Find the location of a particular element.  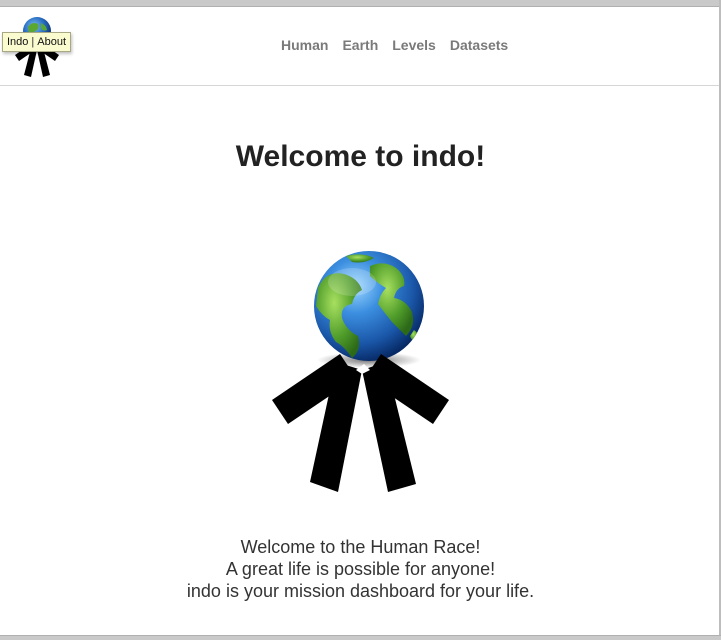

nav-item-earth: Earth is located at coordinates (360, 45).